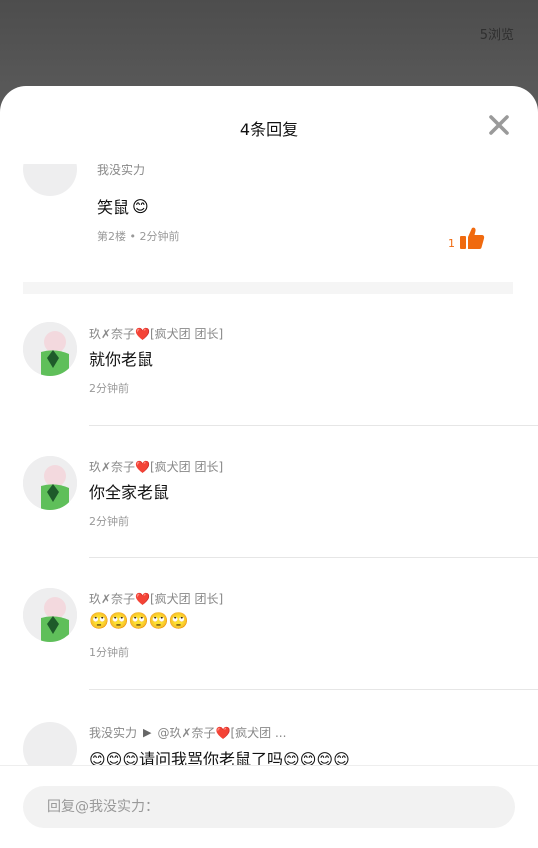 This screenshot has height=848, width=538. What do you see at coordinates (113, 207) in the screenshot?
I see `comment-text: 笑鼠` at bounding box center [113, 207].